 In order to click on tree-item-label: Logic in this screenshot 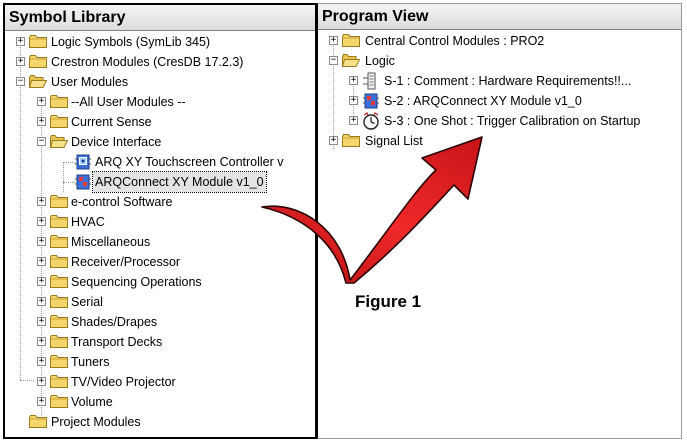, I will do `click(380, 61)`.